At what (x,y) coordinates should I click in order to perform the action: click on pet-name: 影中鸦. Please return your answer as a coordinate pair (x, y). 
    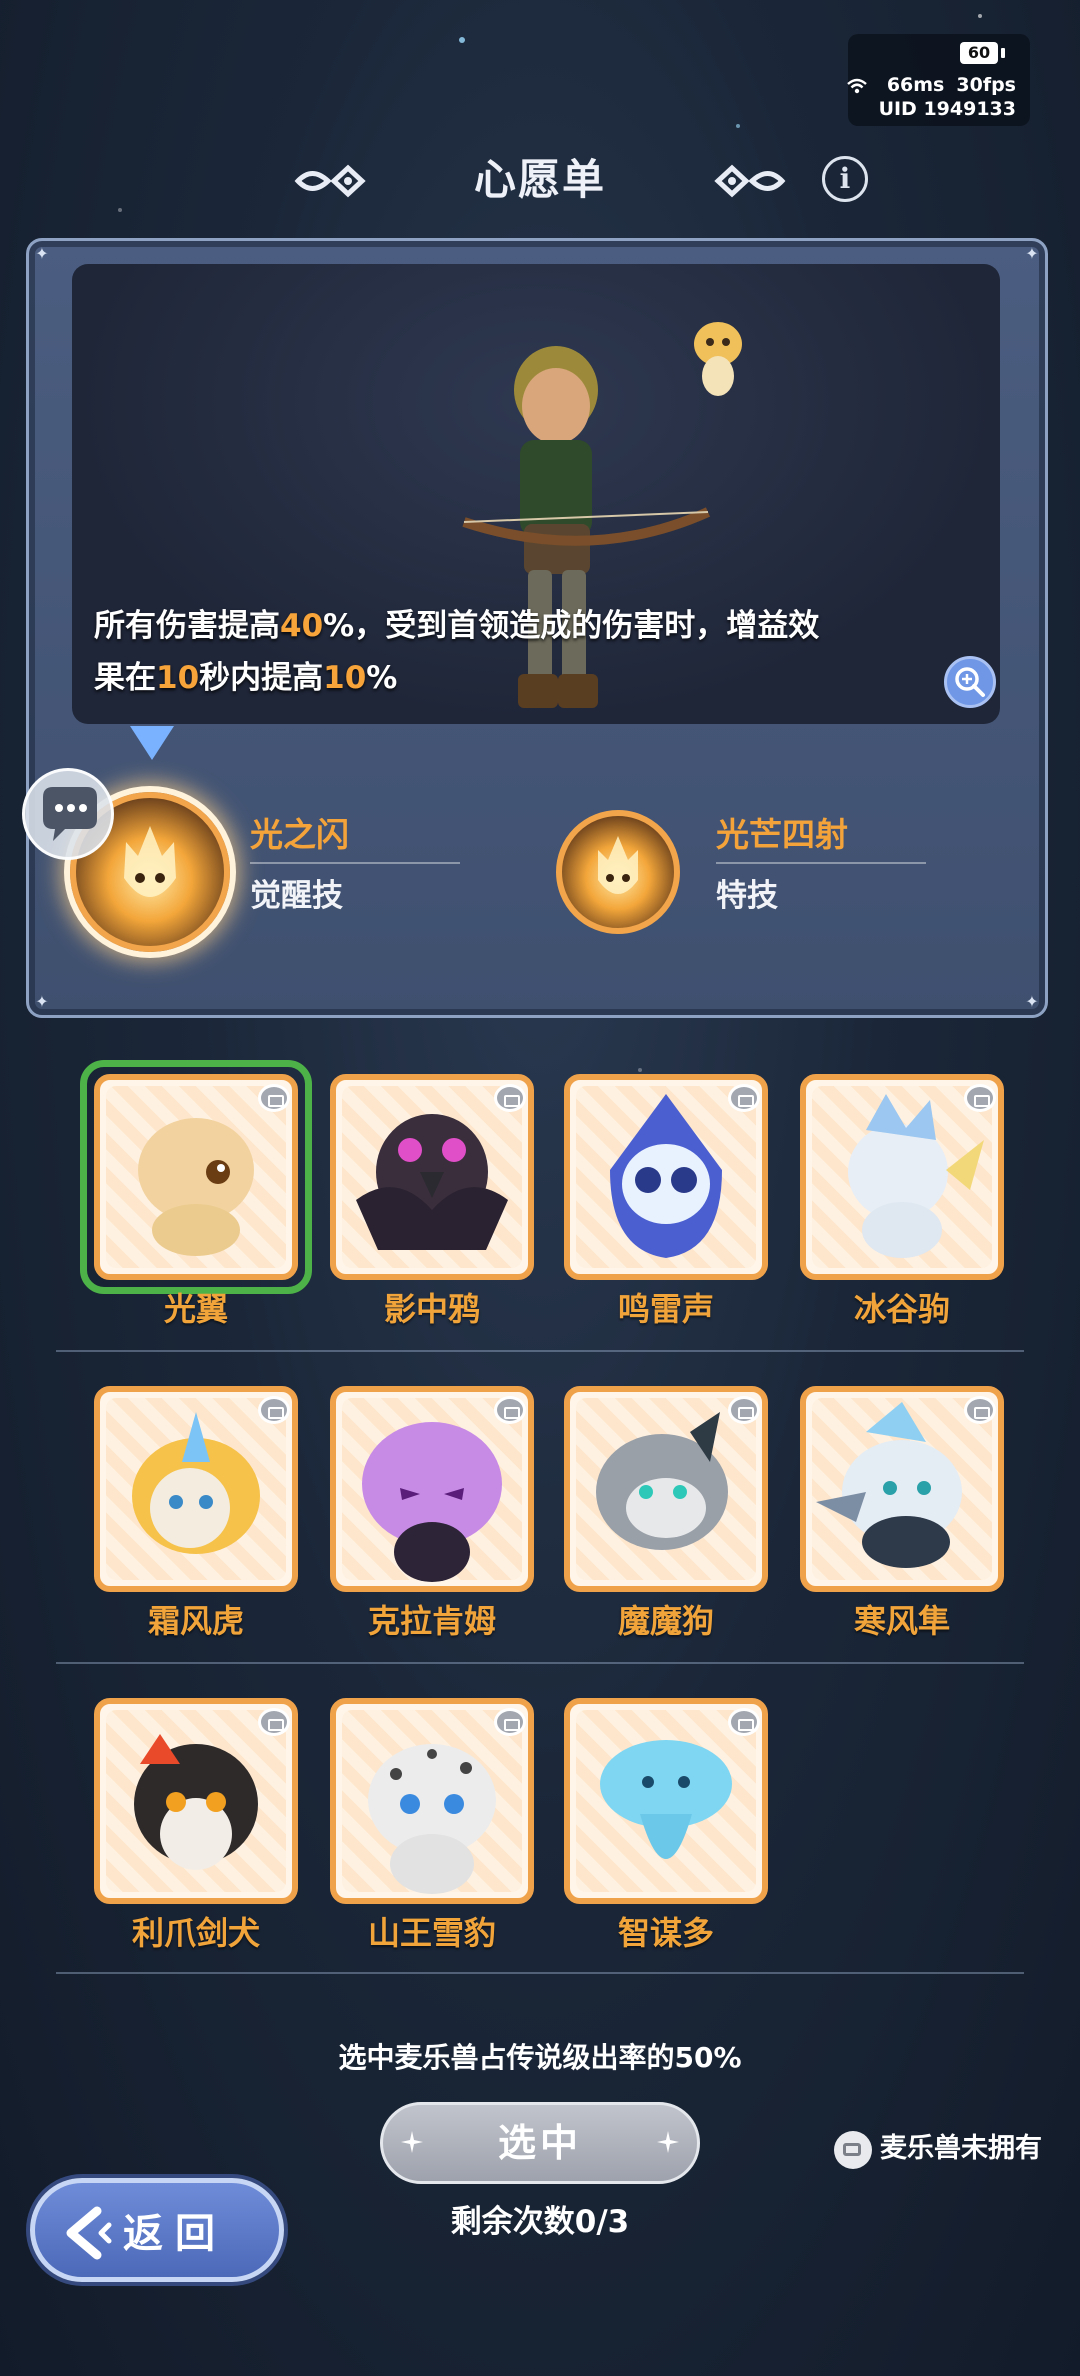
    Looking at the image, I should click on (431, 1309).